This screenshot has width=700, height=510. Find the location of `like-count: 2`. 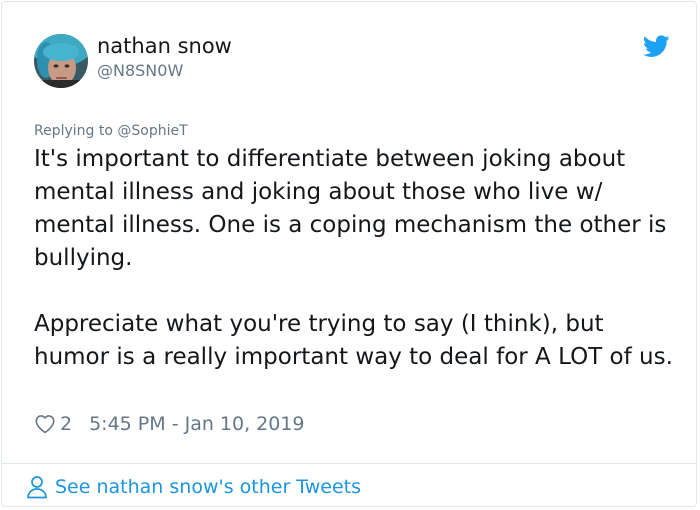

like-count: 2 is located at coordinates (66, 424).